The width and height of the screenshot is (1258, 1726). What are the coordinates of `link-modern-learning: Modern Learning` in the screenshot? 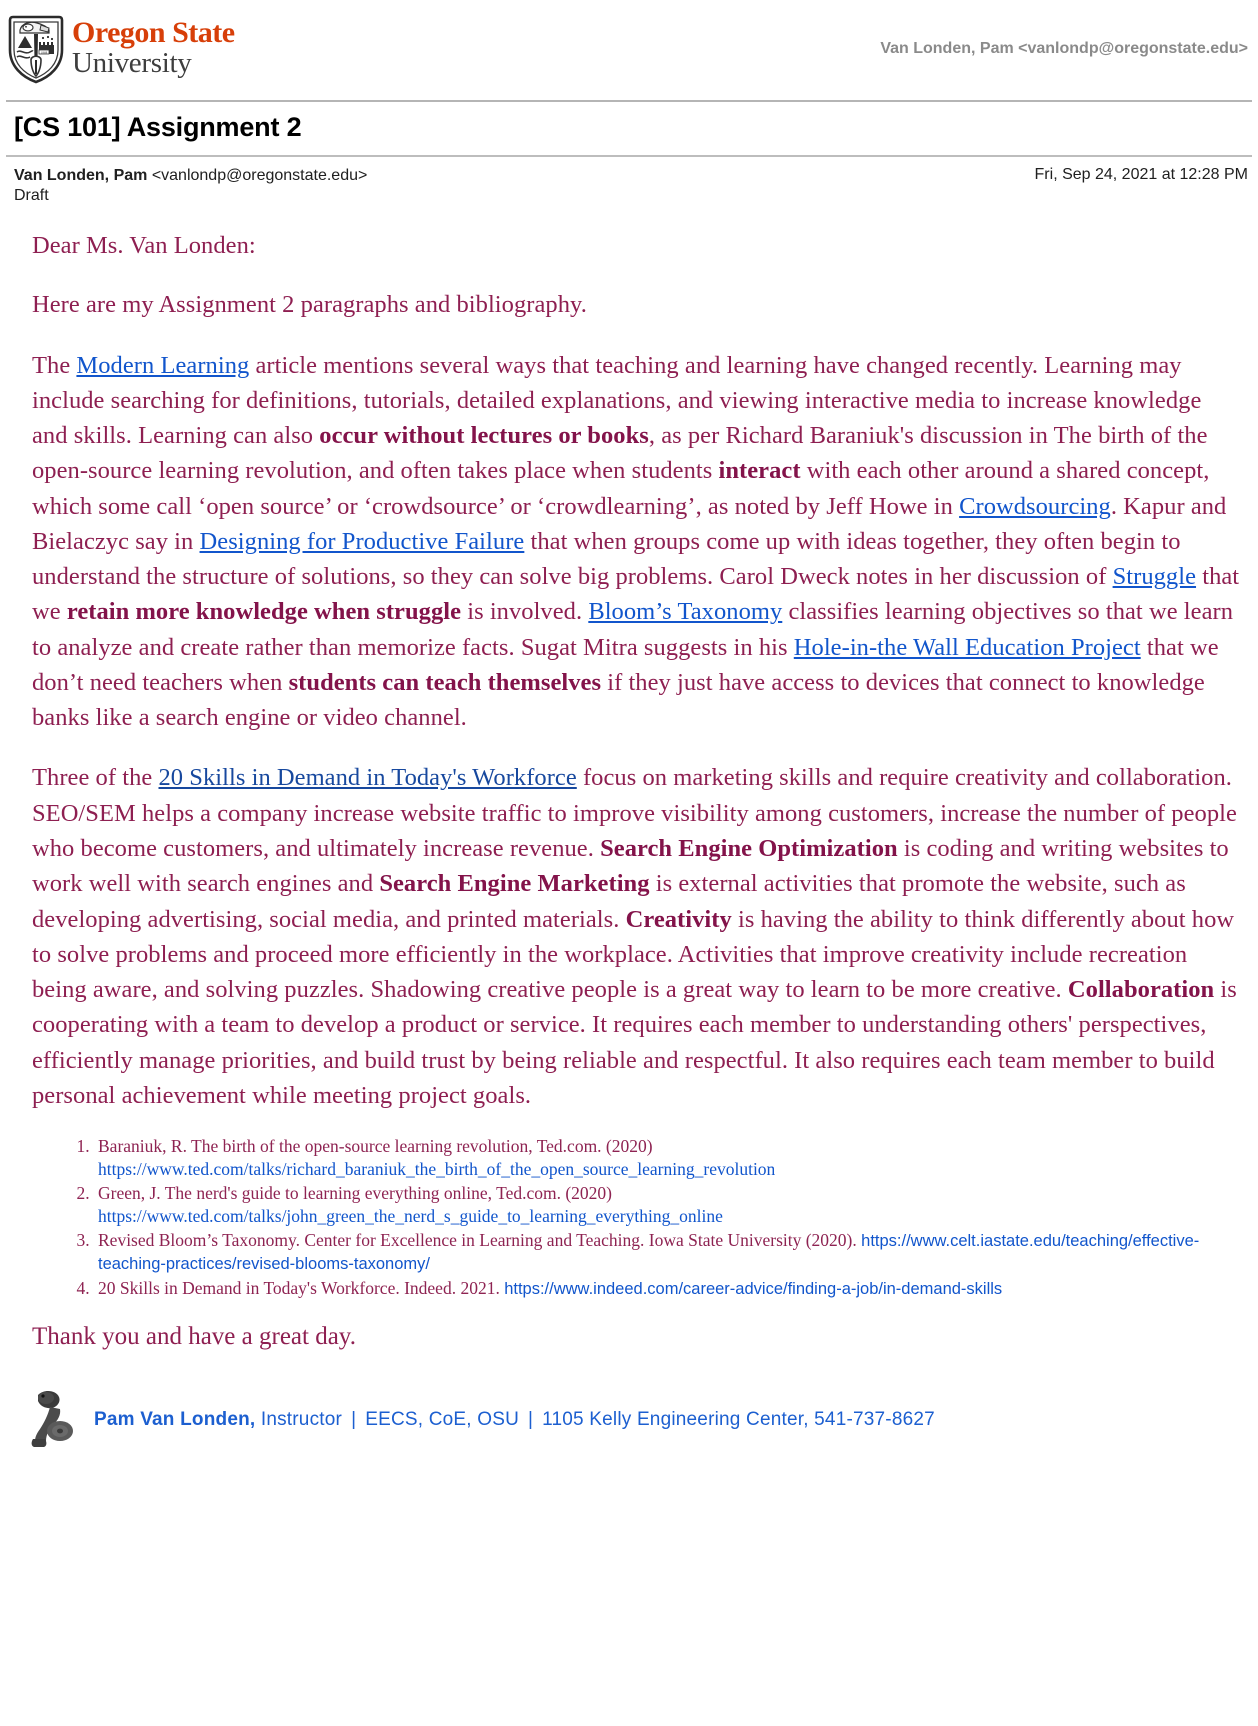 It's located at (162, 365).